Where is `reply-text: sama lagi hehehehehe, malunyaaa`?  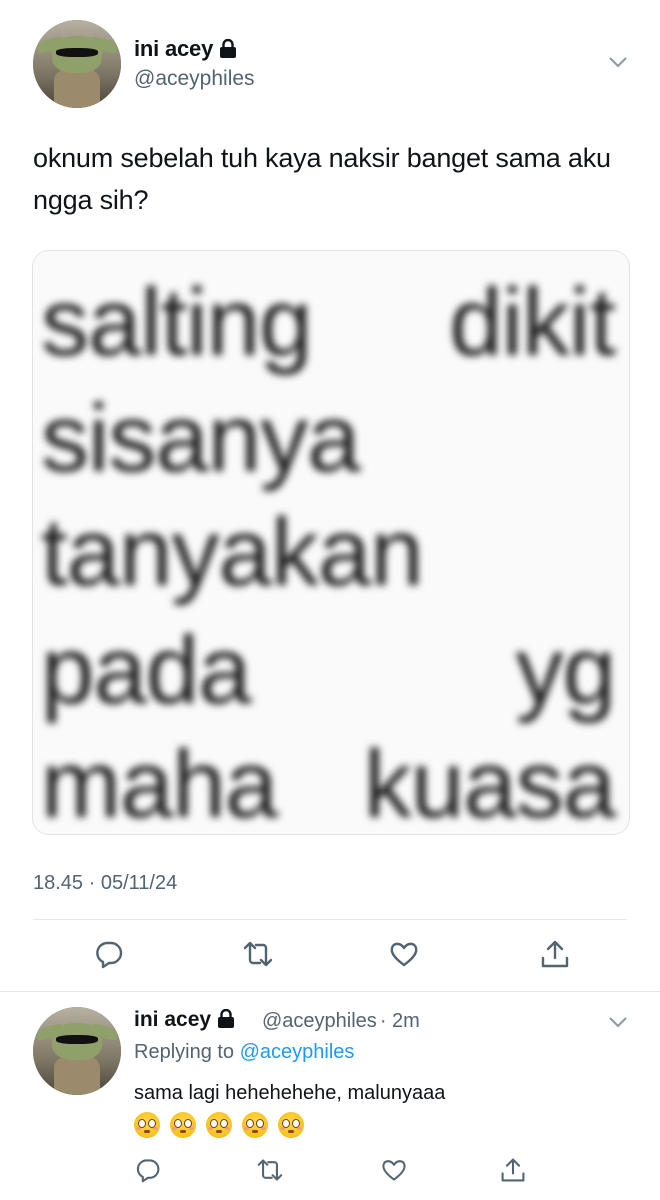
reply-text: sama lagi hehehehehe, malunyaaa is located at coordinates (290, 1093).